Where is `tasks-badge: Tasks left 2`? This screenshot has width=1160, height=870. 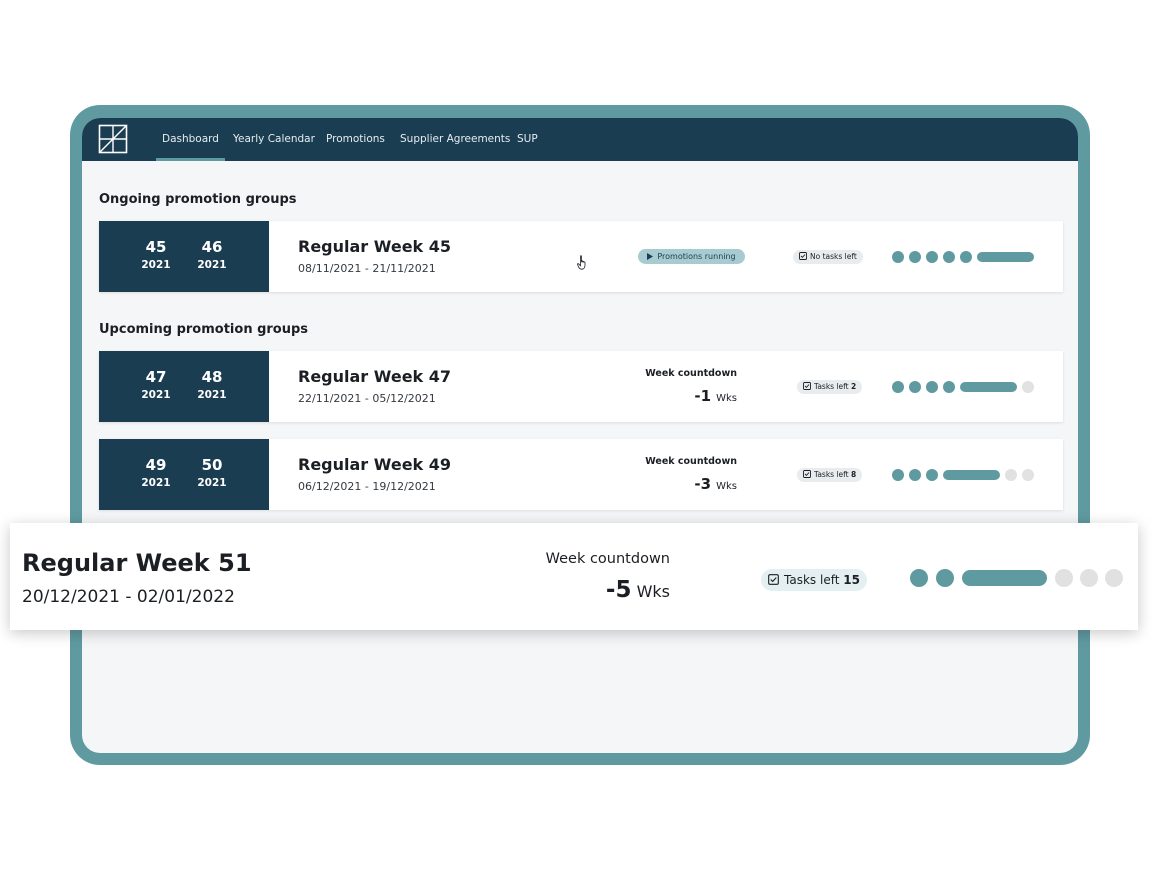
tasks-badge: Tasks left 2 is located at coordinates (830, 387).